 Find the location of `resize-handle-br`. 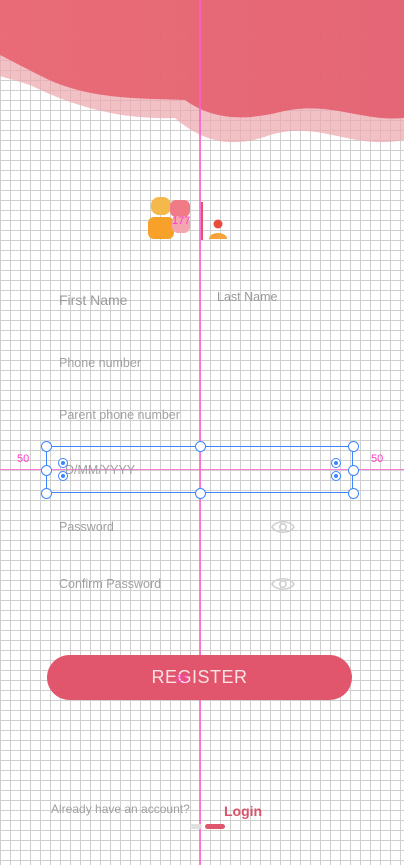

resize-handle-br is located at coordinates (353, 493).